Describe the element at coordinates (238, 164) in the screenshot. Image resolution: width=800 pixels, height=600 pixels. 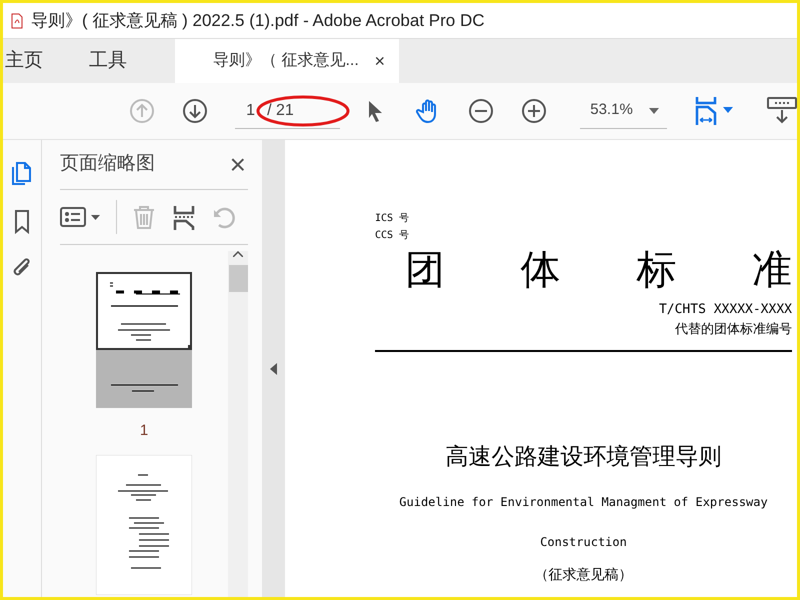
I see `close-button: ×` at that location.